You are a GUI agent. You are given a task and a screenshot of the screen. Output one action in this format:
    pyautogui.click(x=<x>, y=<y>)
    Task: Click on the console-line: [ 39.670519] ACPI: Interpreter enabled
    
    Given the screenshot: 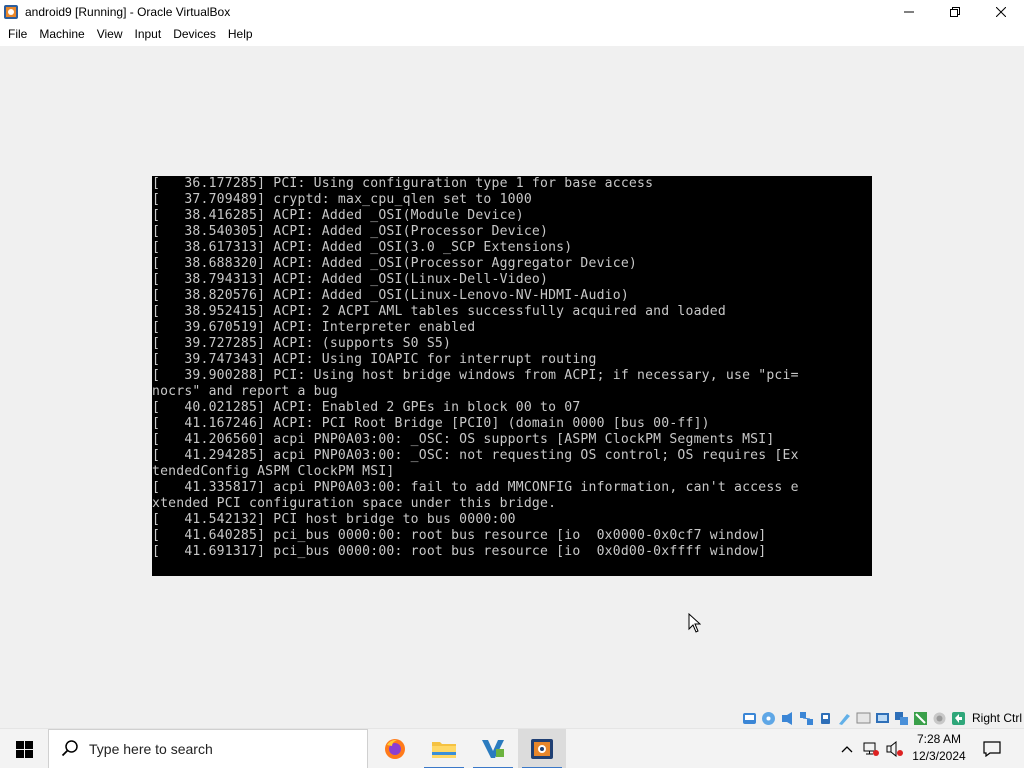 What is the action you would take?
    pyautogui.click(x=314, y=327)
    